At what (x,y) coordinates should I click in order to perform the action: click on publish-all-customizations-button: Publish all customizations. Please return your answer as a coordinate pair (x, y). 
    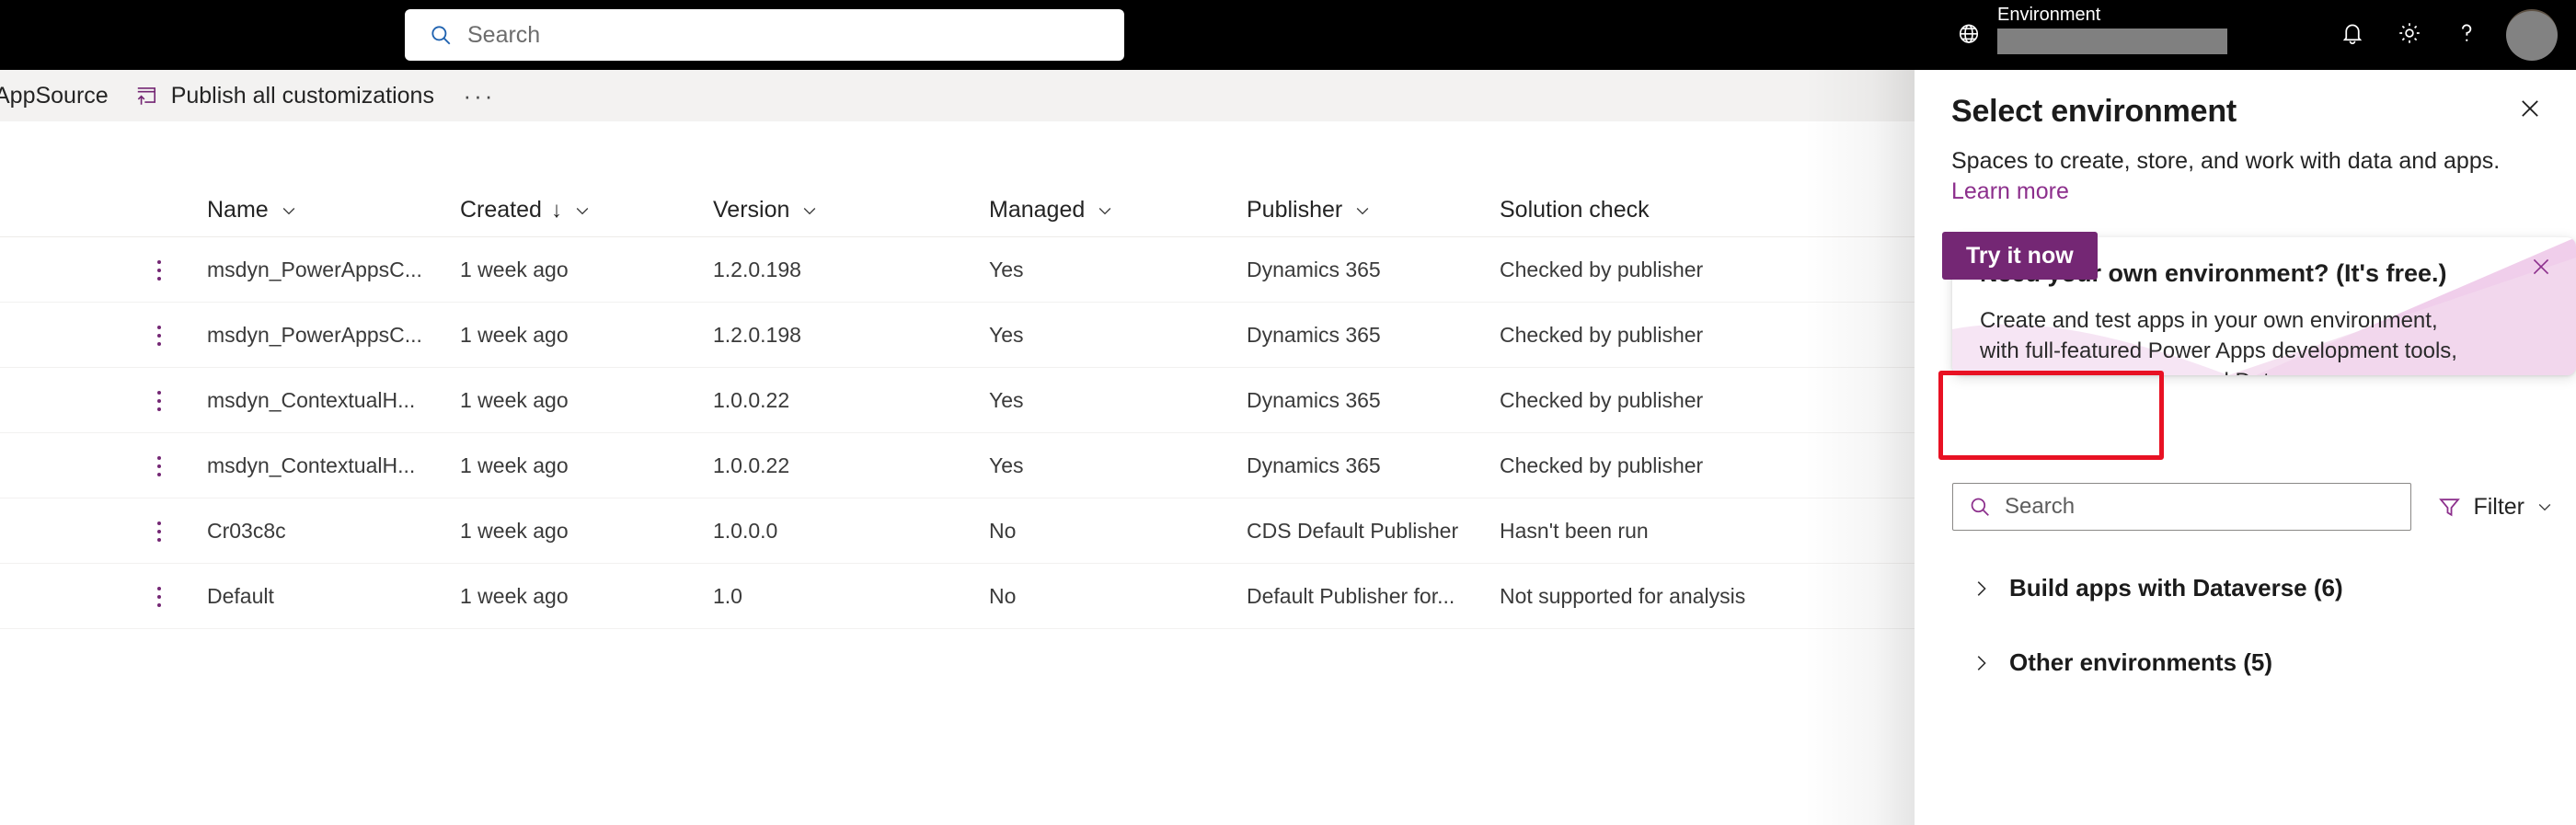
    Looking at the image, I should click on (284, 95).